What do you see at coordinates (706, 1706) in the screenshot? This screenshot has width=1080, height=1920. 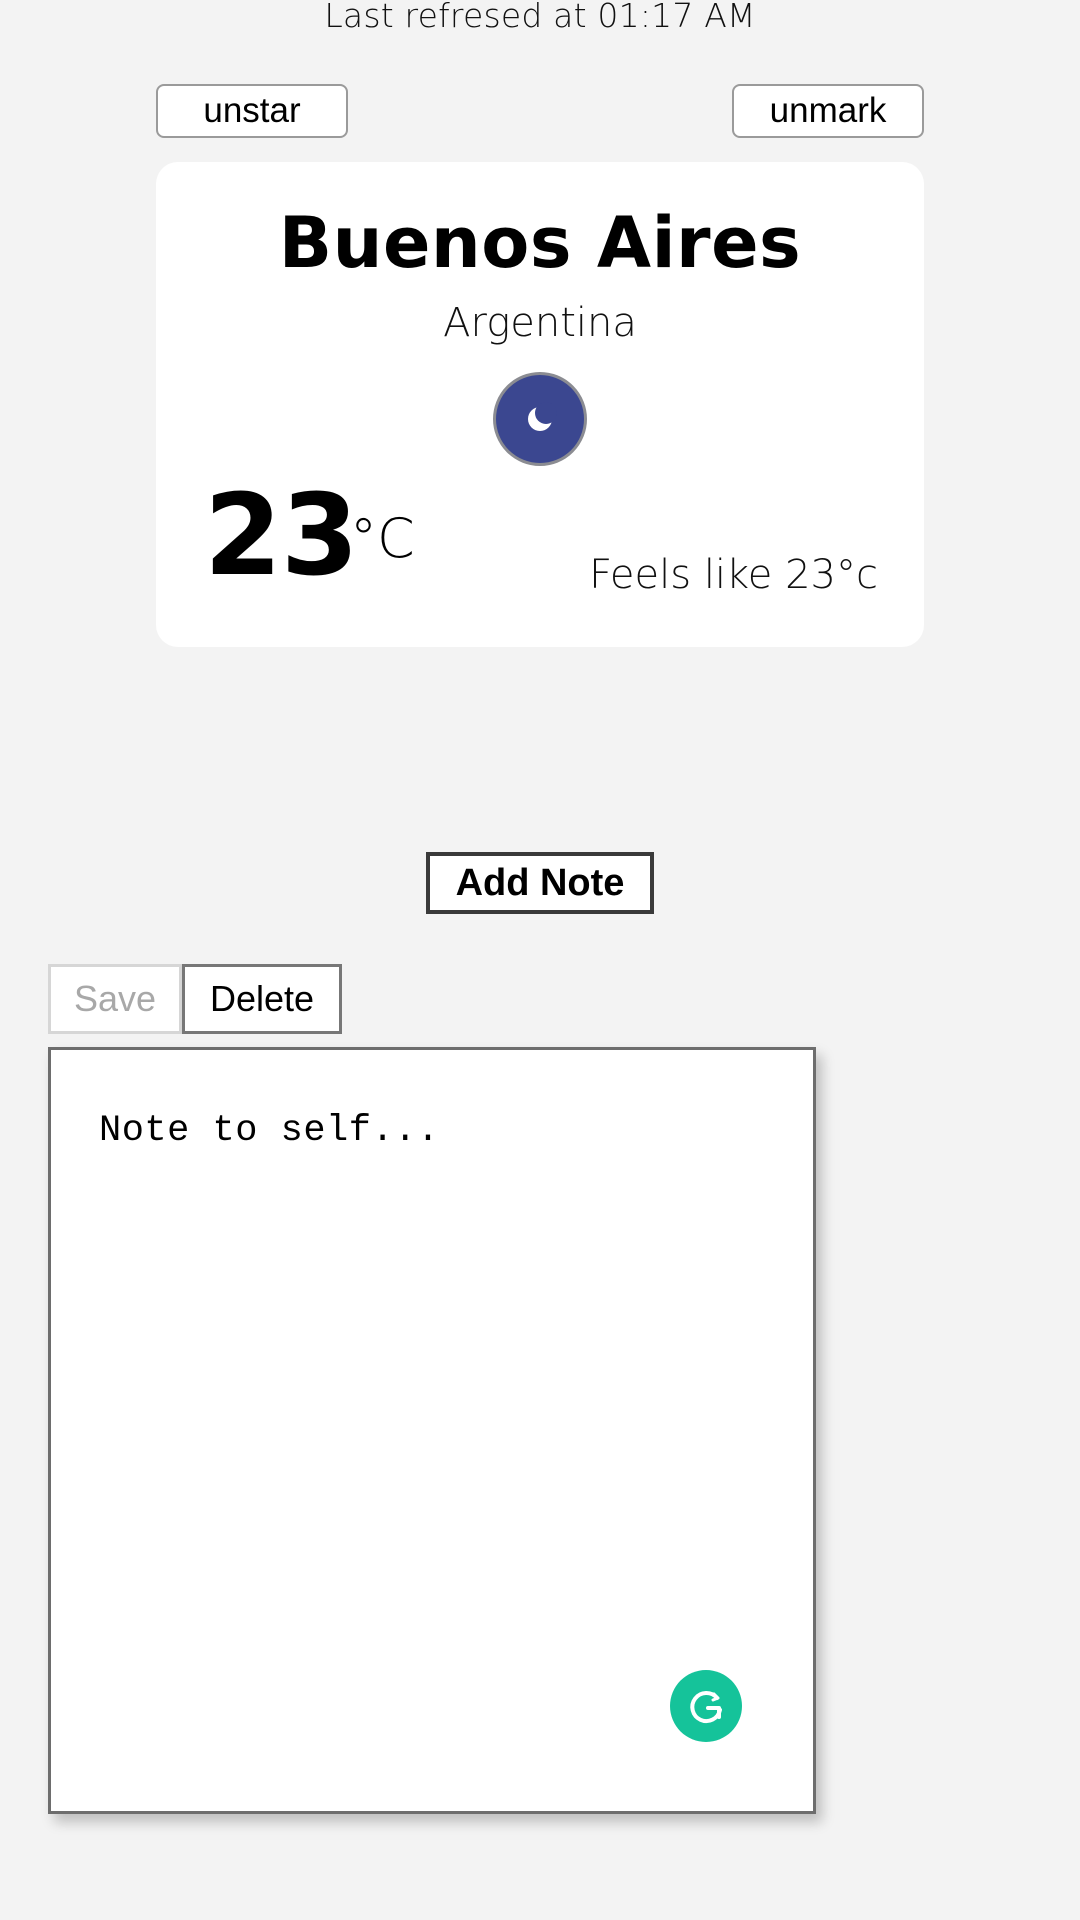 I see `grammarly-icon` at bounding box center [706, 1706].